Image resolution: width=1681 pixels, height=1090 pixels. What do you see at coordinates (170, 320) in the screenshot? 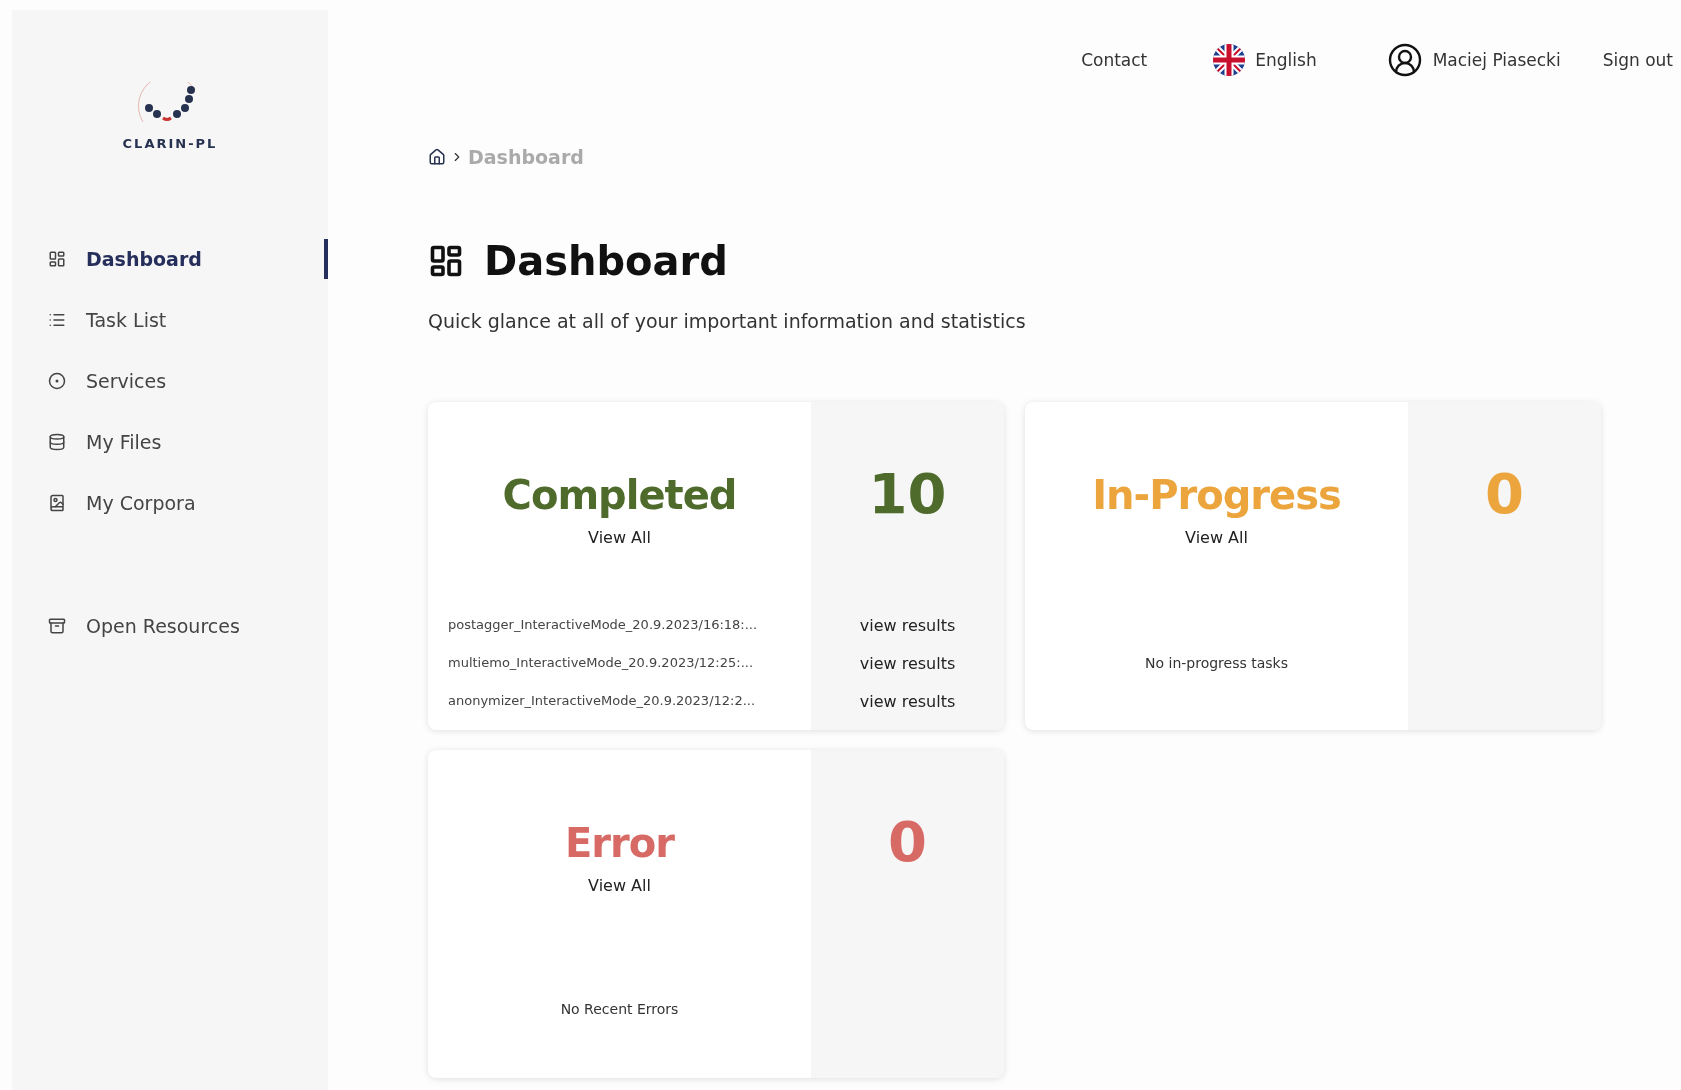
I see `sidebar-item: Task List` at bounding box center [170, 320].